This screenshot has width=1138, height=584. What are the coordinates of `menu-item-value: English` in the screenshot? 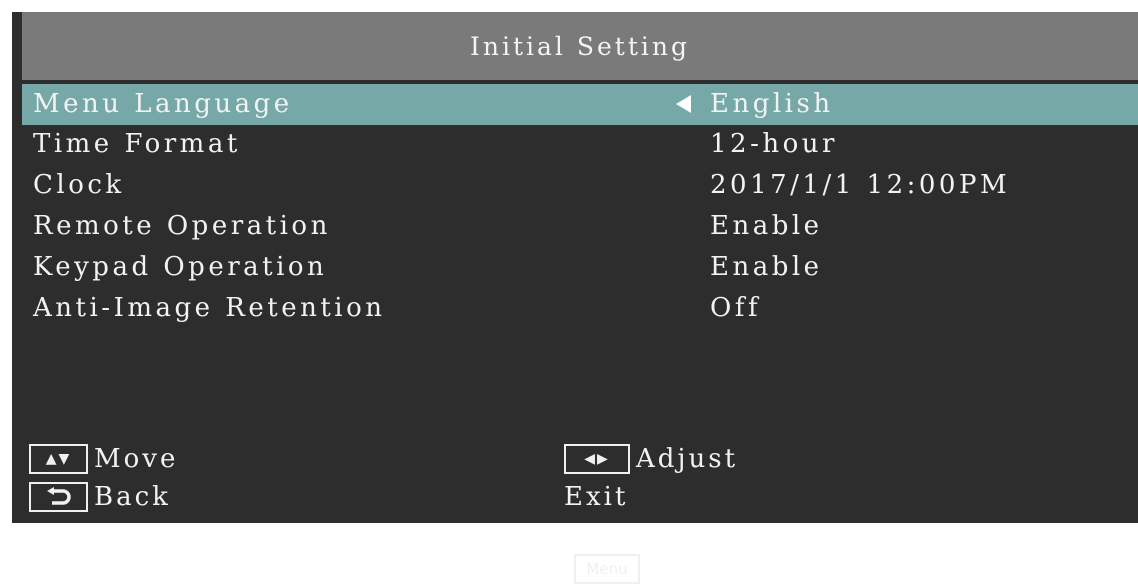 It's located at (772, 104).